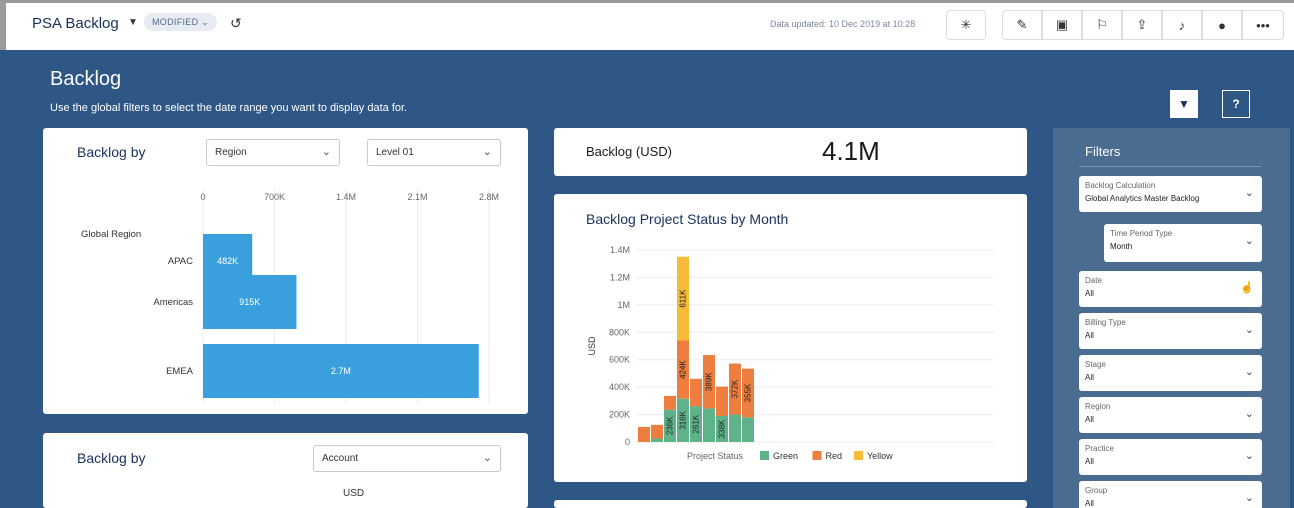  I want to click on legend-label: Red, so click(834, 456).